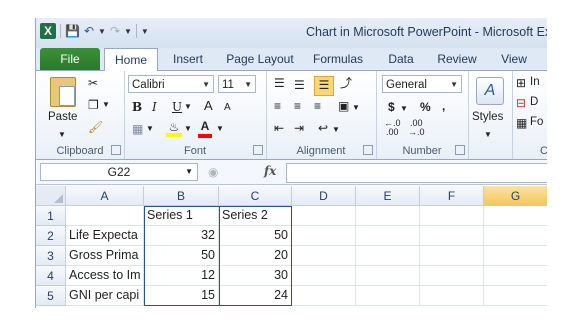 This screenshot has height=328, width=580. I want to click on bottom-align-icon: ☰, so click(324, 86).